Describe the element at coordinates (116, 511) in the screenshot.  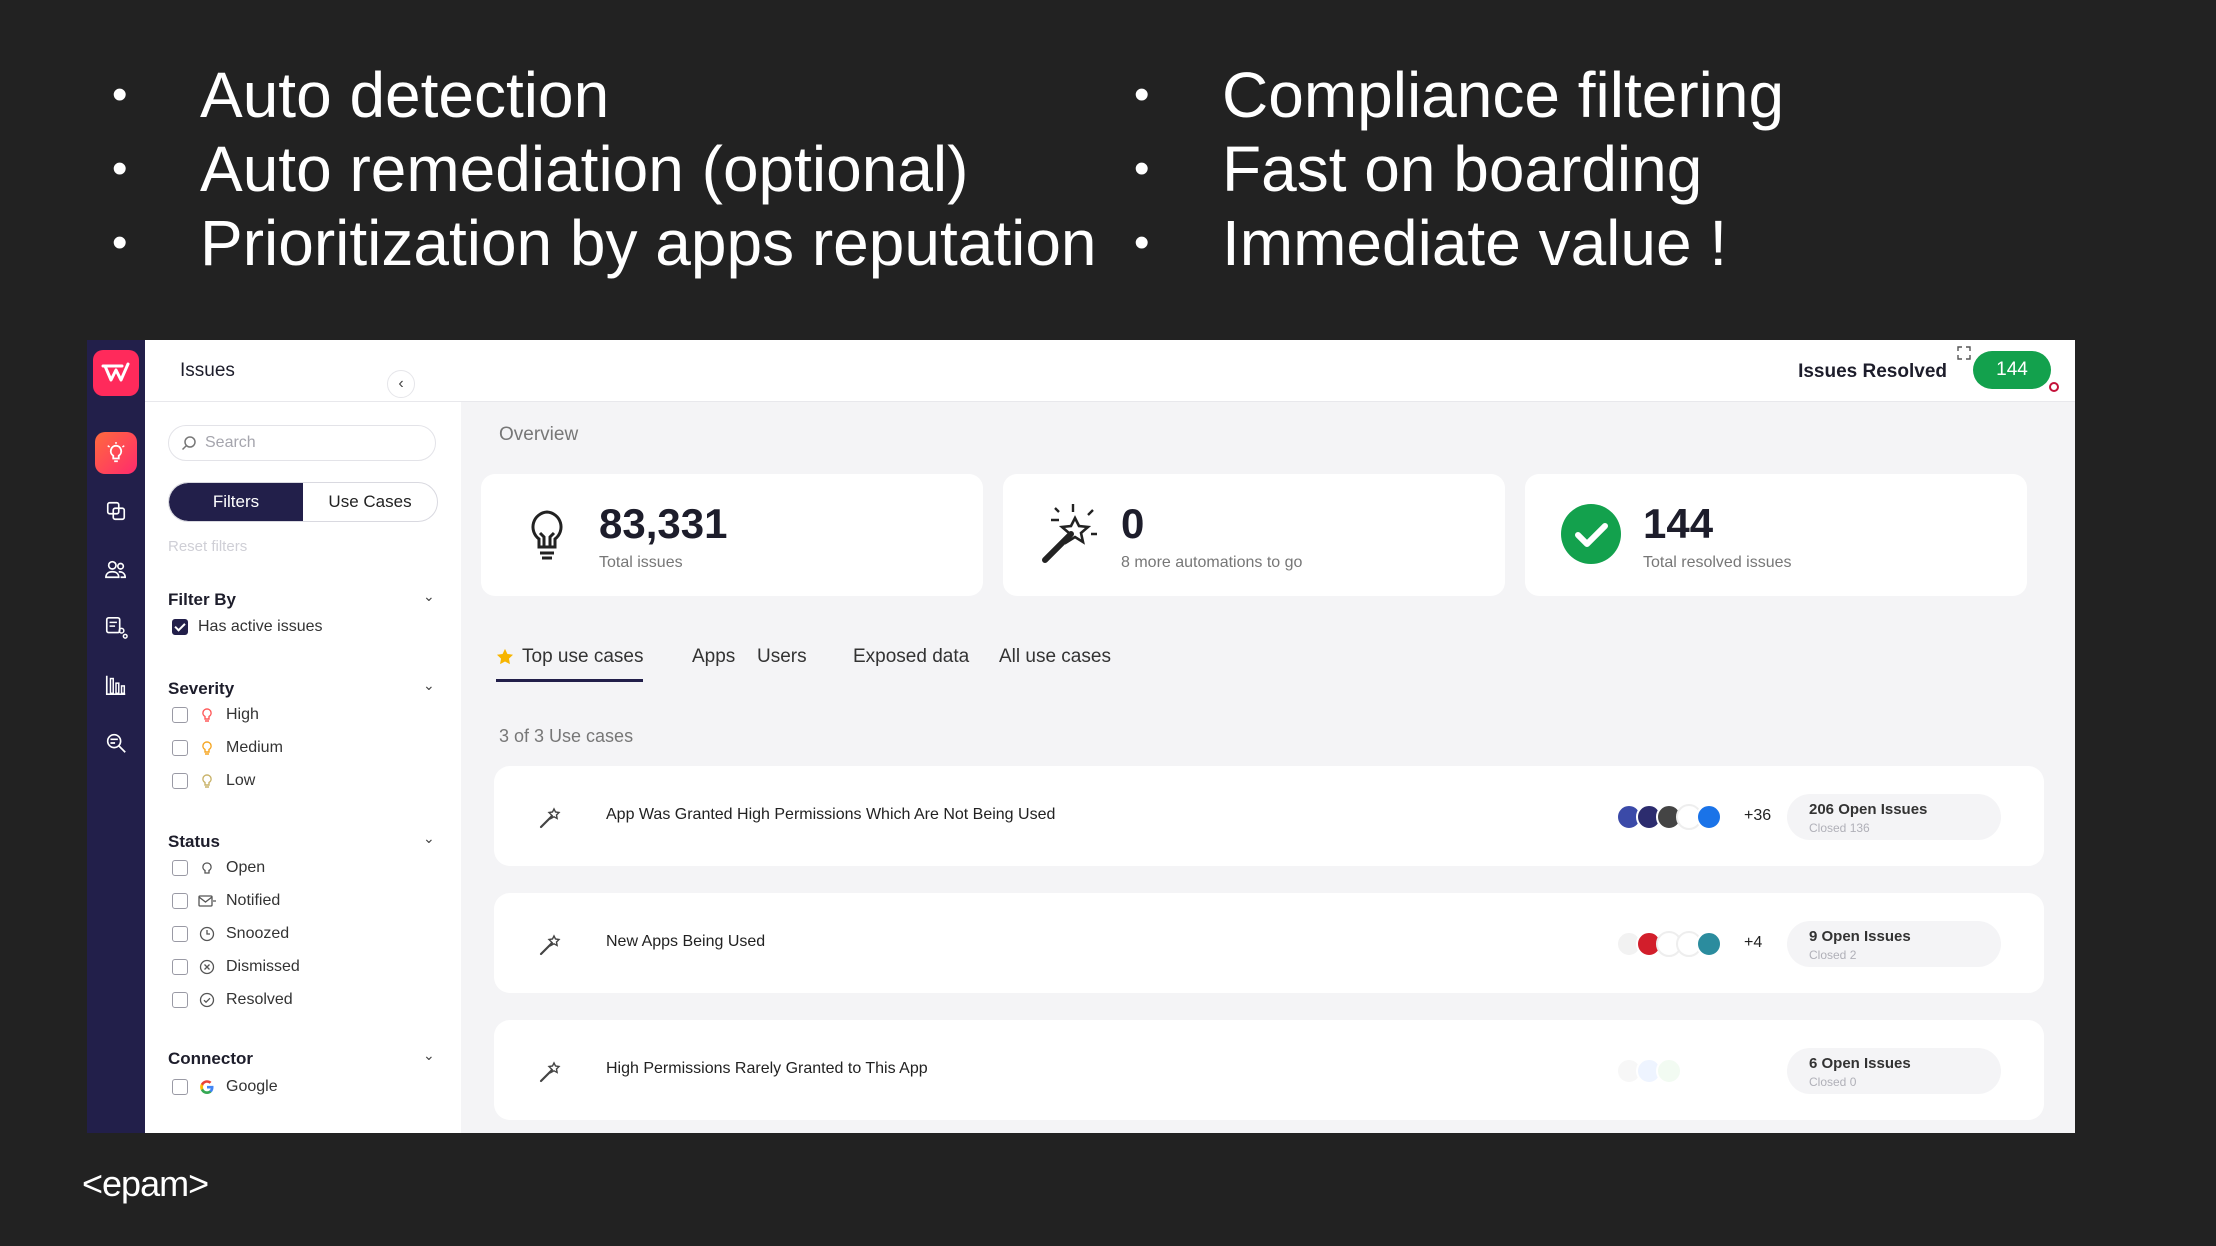
I see `copy-icon` at that location.